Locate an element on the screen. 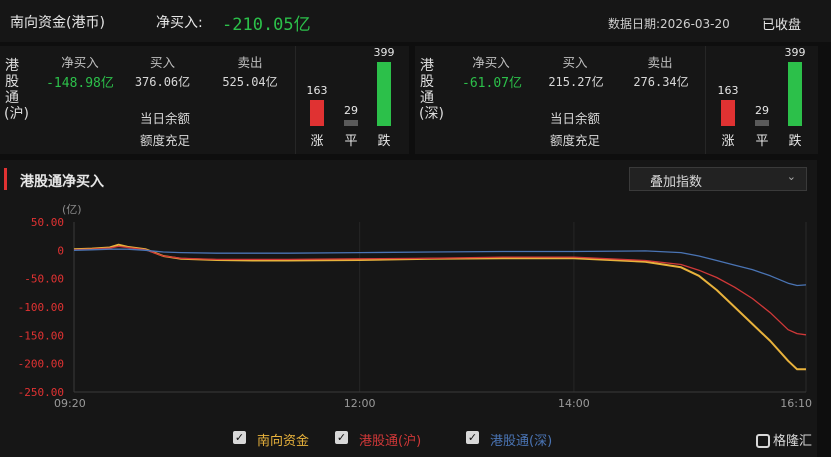  legend-label: 港股通(沪) is located at coordinates (390, 441).